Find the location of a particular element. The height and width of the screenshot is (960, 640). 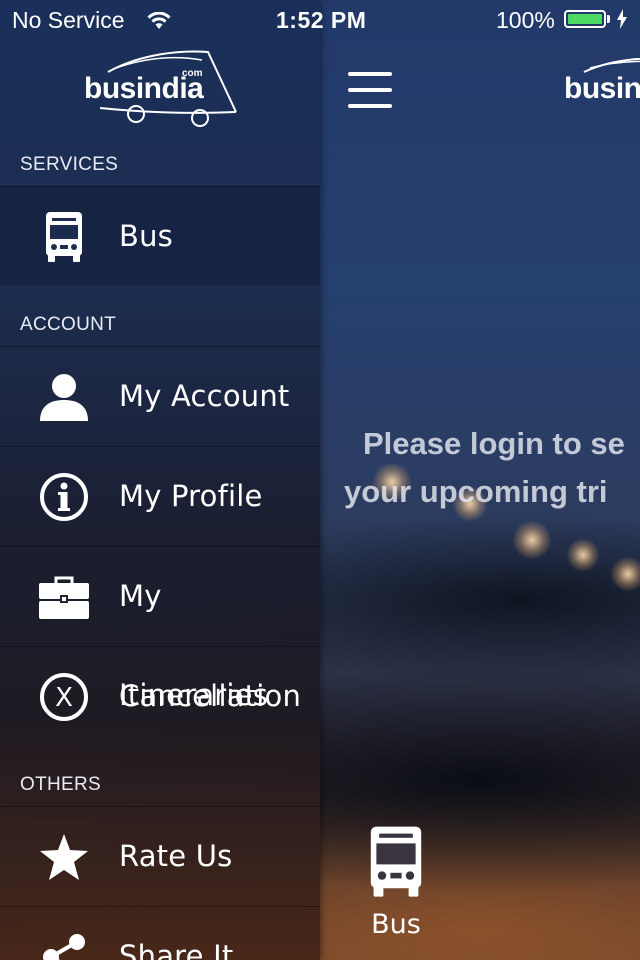

menu-item-bus: Bus is located at coordinates (160, 235).